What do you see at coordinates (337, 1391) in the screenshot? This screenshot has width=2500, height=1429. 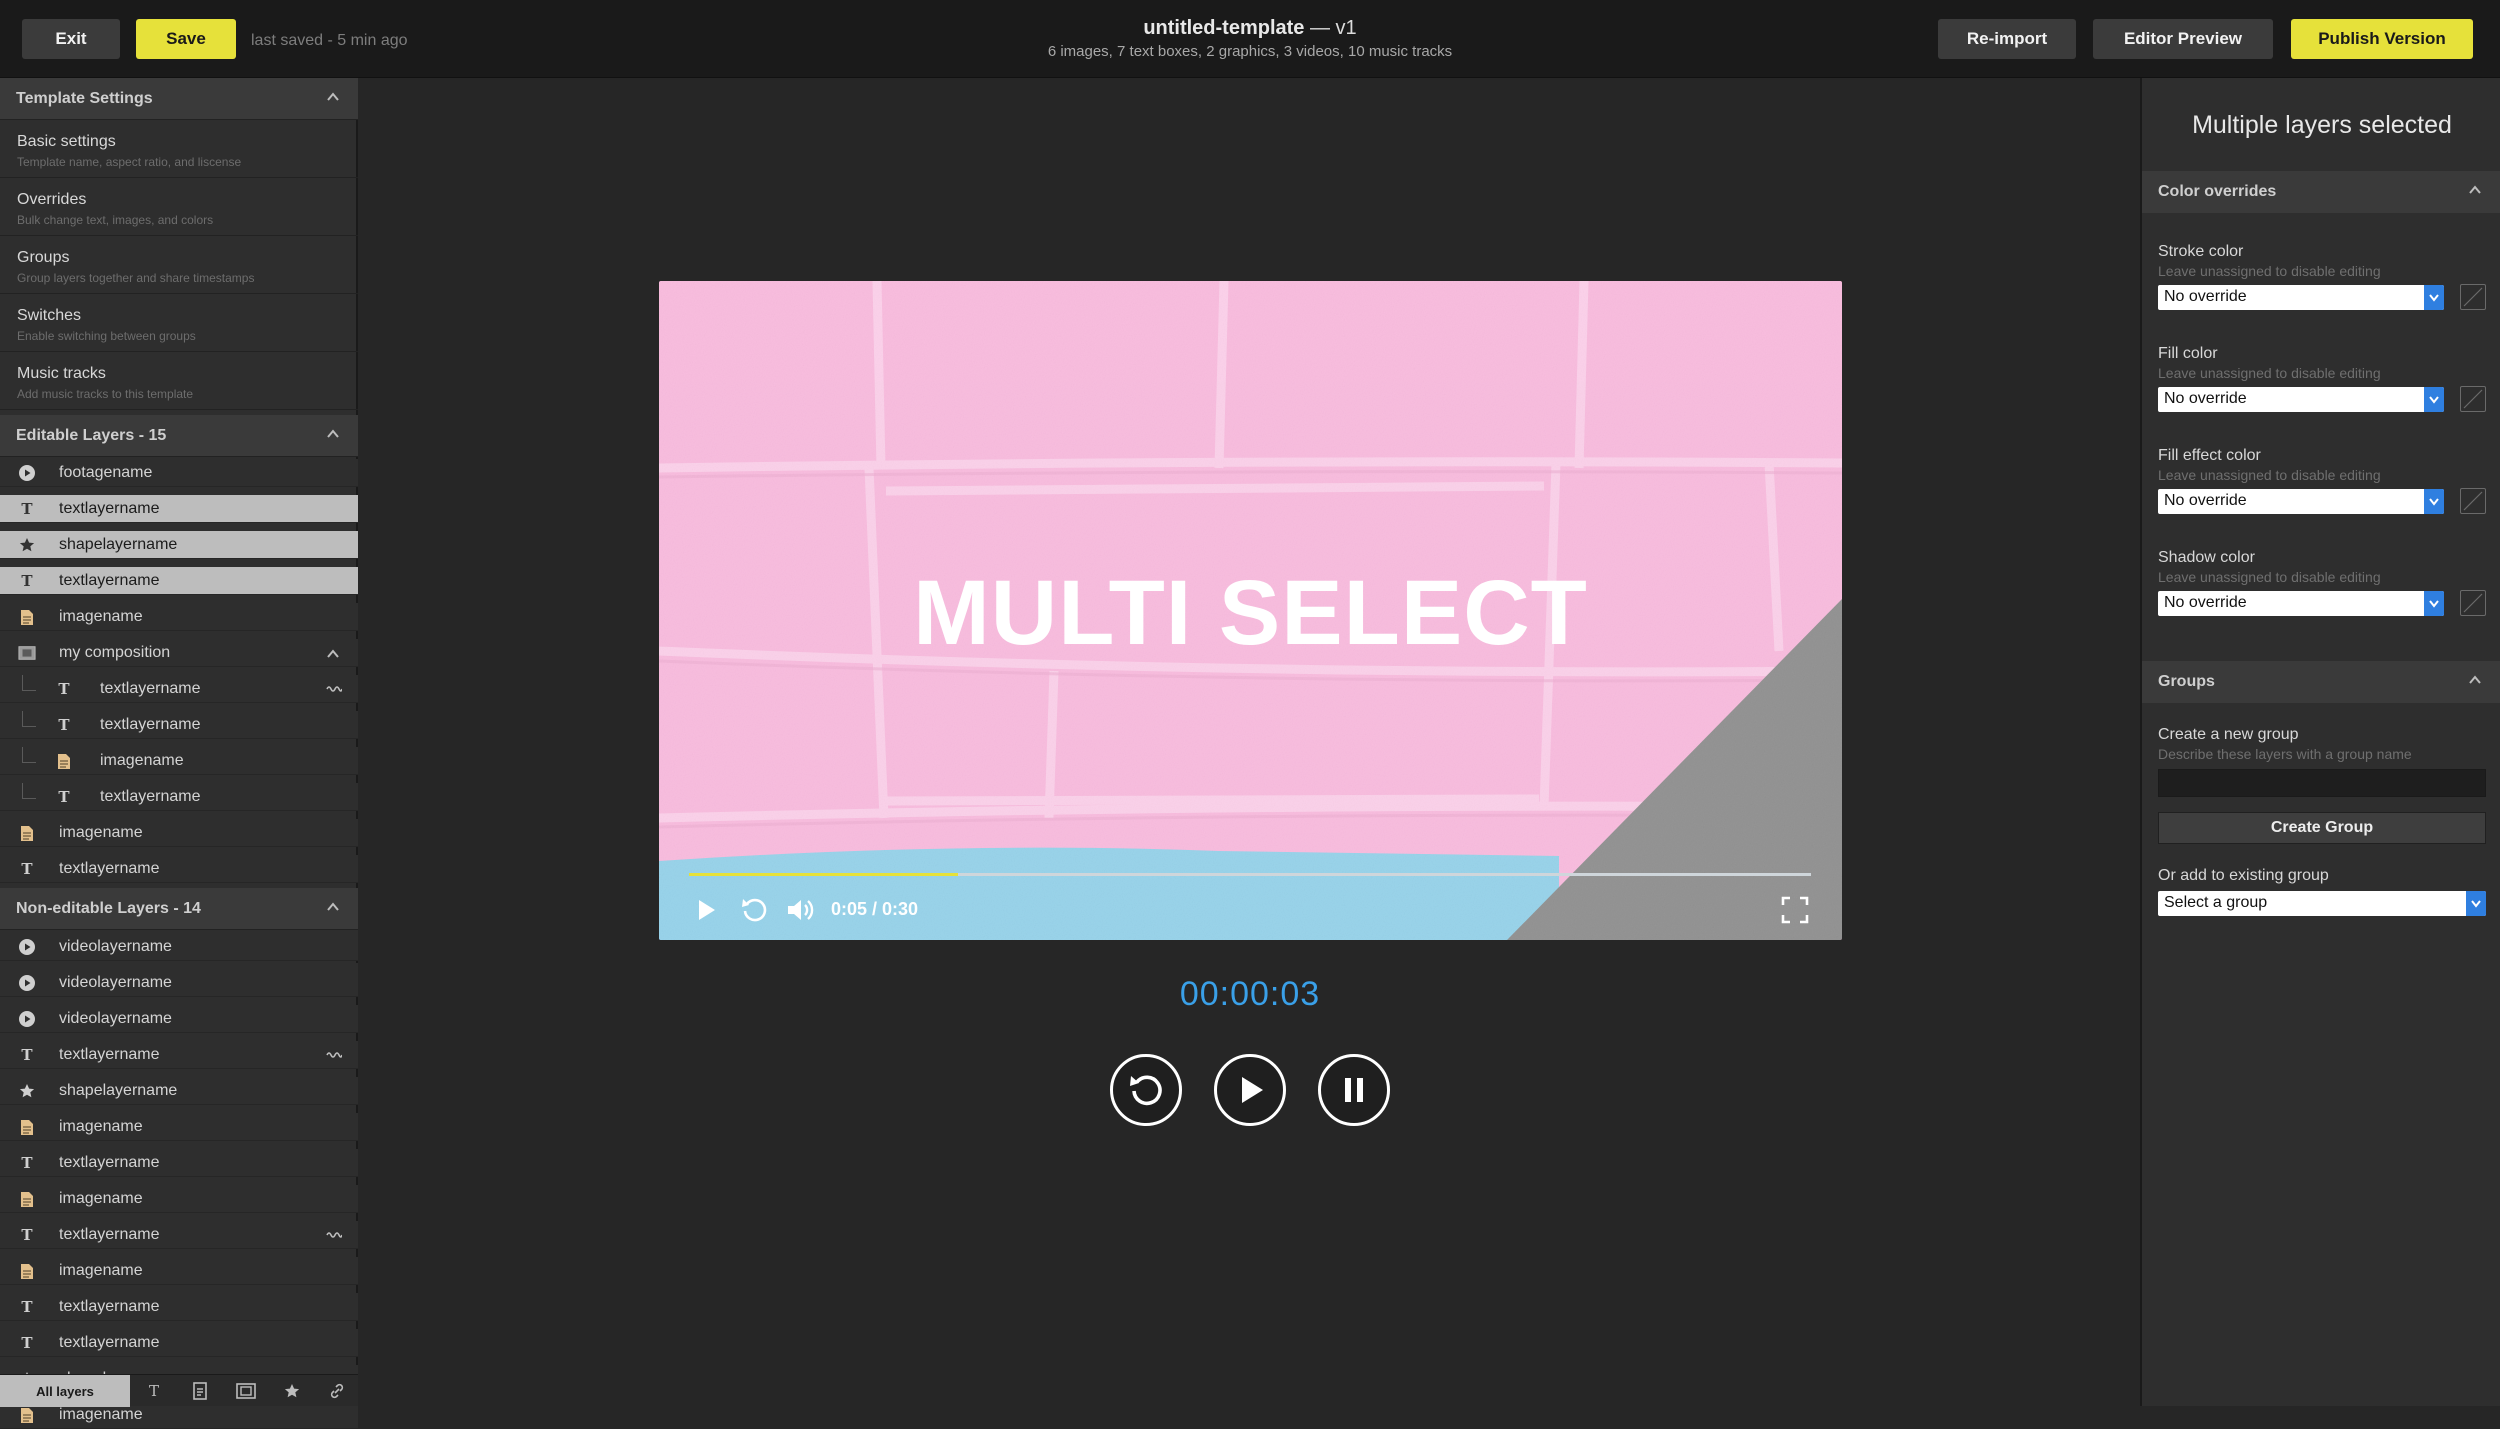 I see `tab-linked-layers` at bounding box center [337, 1391].